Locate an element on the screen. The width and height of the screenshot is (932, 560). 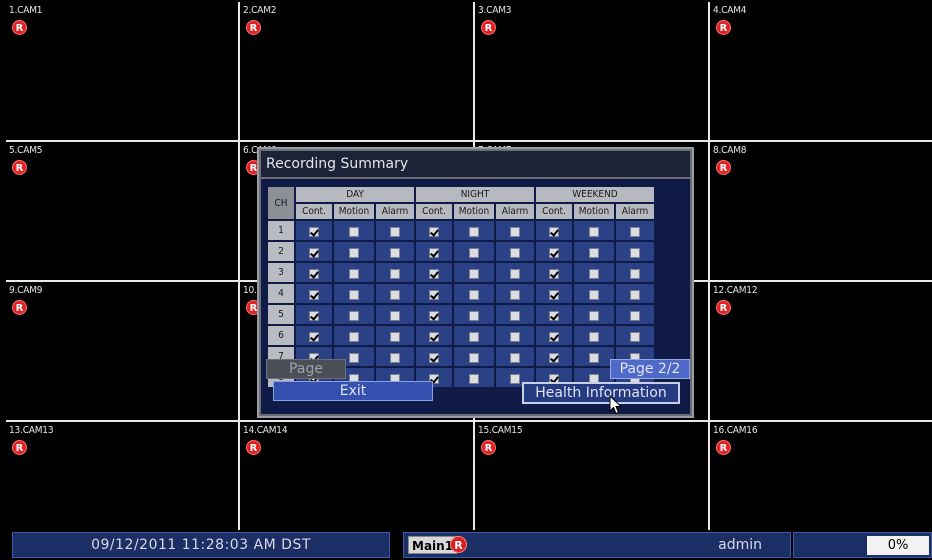
camera-tile: 12.CAM12 R is located at coordinates (821, 352).